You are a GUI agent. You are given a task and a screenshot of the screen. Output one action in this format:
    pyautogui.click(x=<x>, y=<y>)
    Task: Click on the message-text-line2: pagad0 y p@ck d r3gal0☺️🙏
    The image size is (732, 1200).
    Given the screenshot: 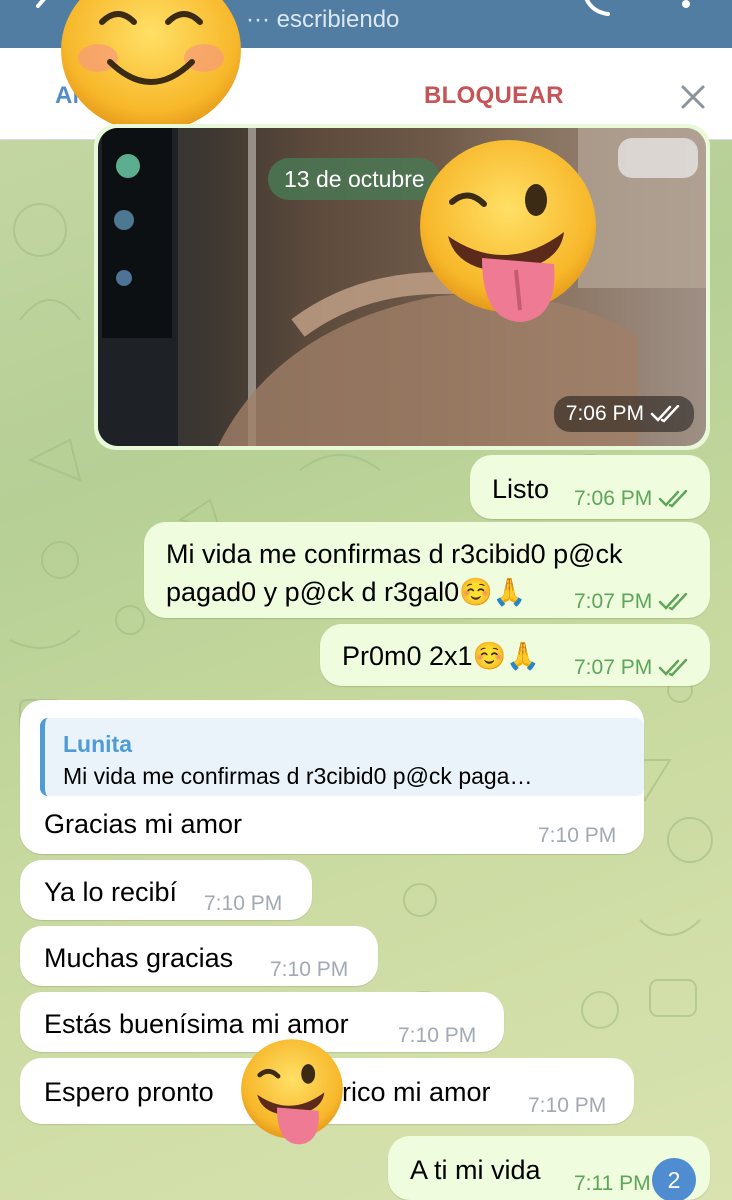 What is the action you would take?
    pyautogui.click(x=346, y=592)
    